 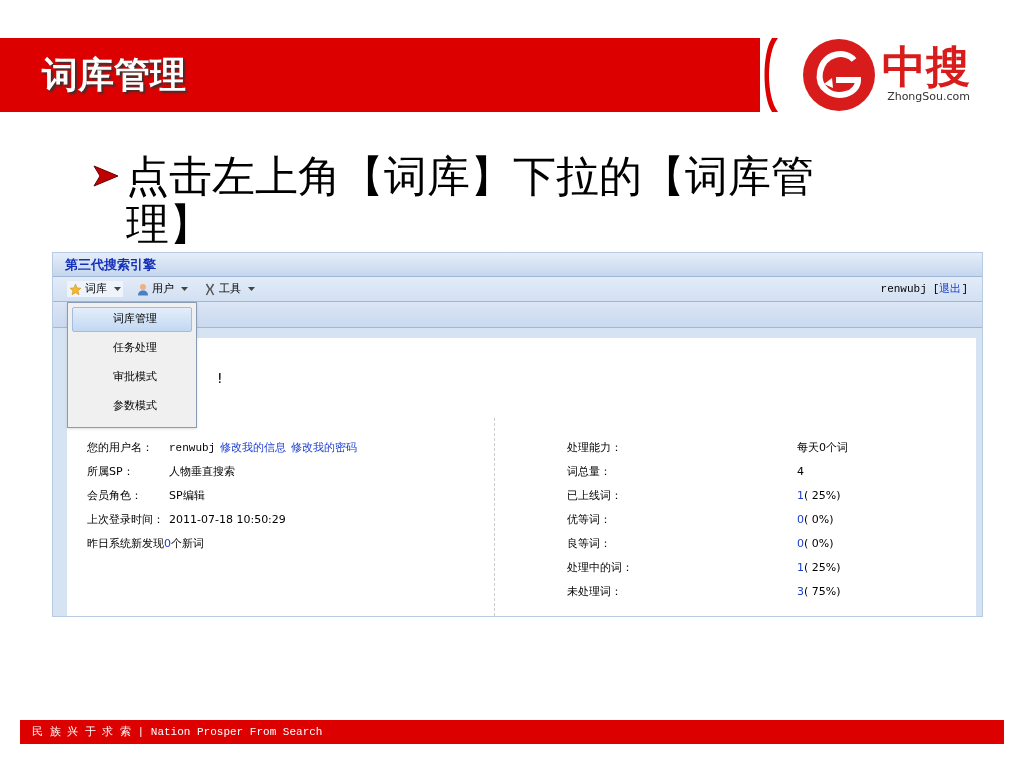 I want to click on greeting-text: !, so click(x=220, y=378).